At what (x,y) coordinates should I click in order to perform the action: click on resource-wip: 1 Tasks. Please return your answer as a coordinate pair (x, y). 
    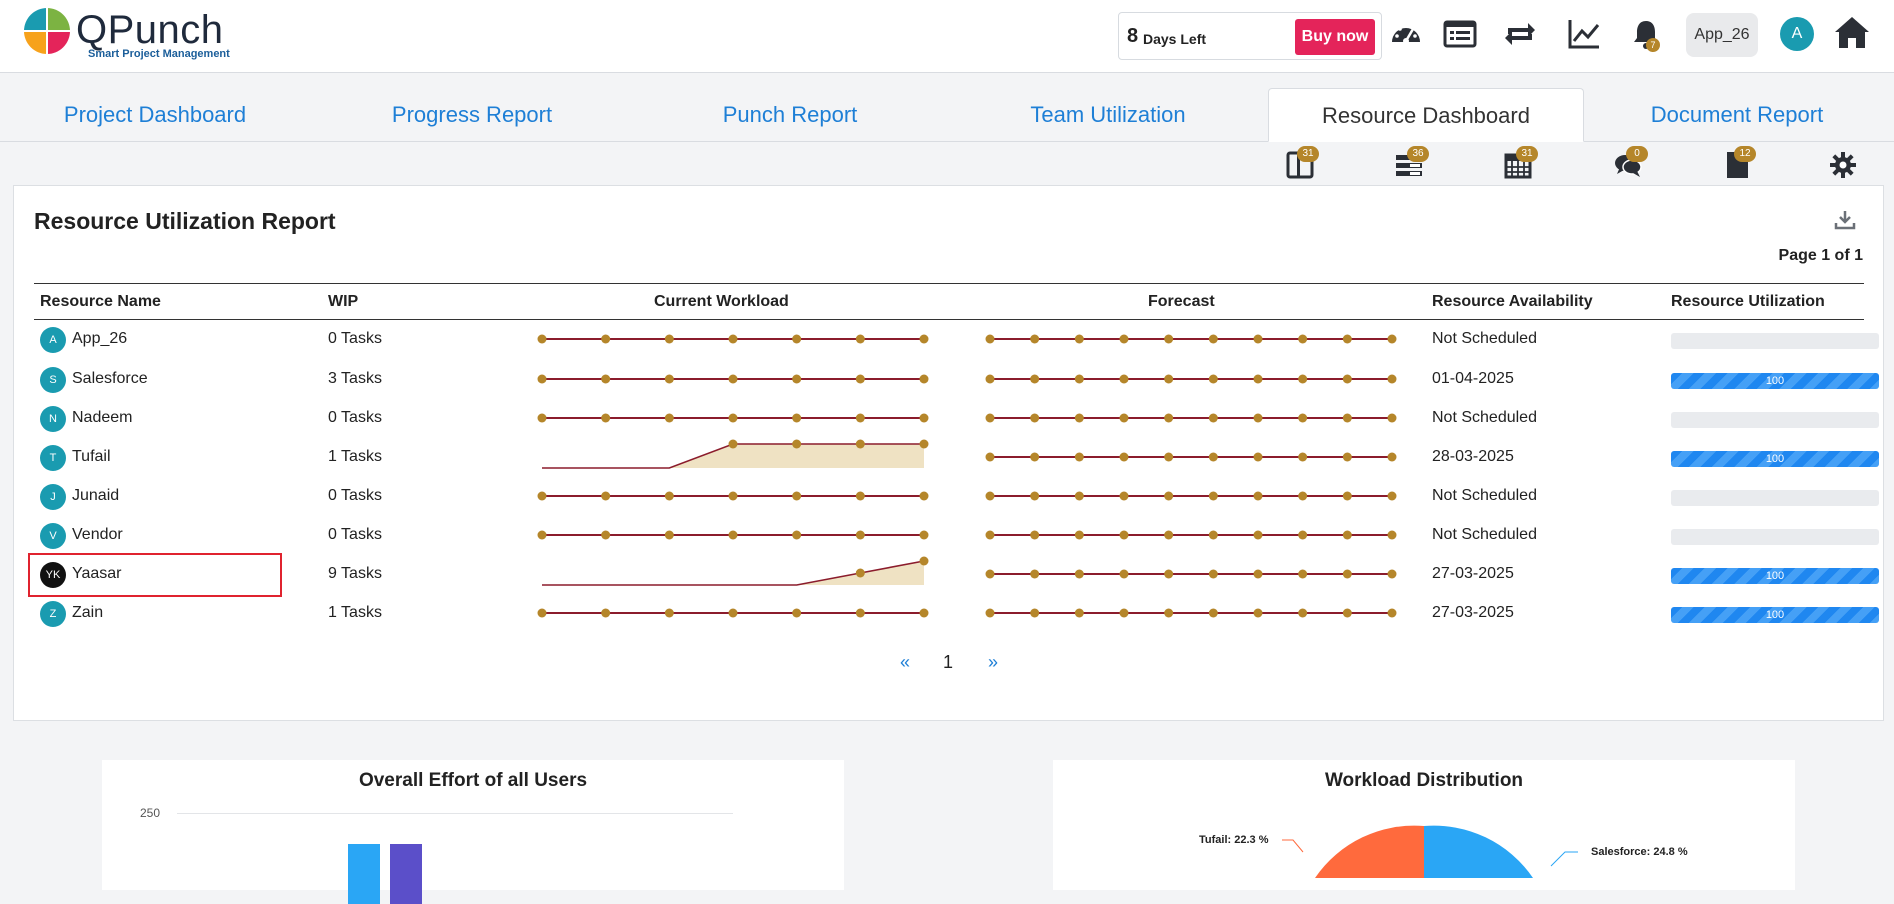
    Looking at the image, I should click on (355, 612).